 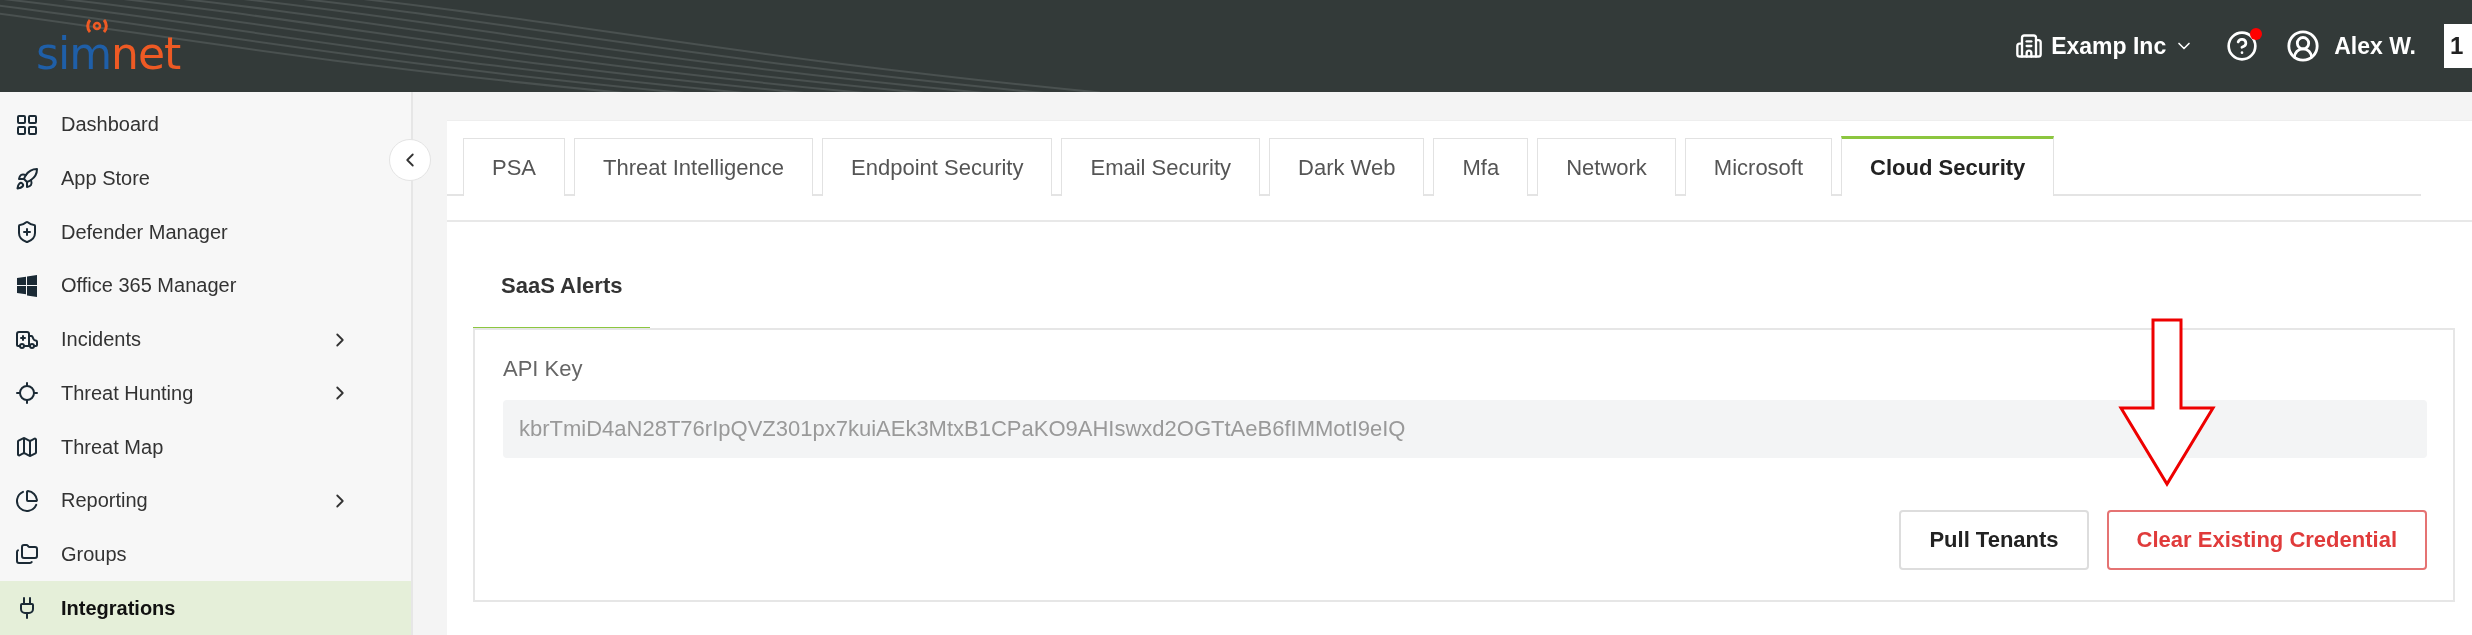 What do you see at coordinates (27, 124) in the screenshot?
I see `grid-icon` at bounding box center [27, 124].